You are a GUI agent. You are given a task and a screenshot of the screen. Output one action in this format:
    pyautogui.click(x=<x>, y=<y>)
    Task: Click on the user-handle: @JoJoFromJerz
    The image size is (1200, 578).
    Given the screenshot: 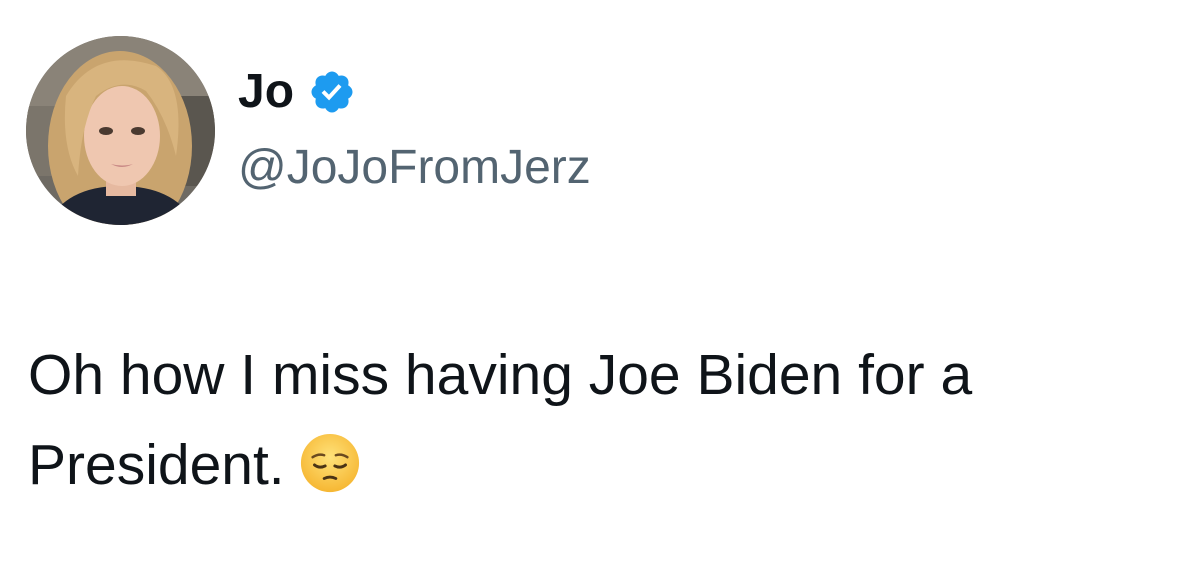 What is the action you would take?
    pyautogui.click(x=414, y=168)
    